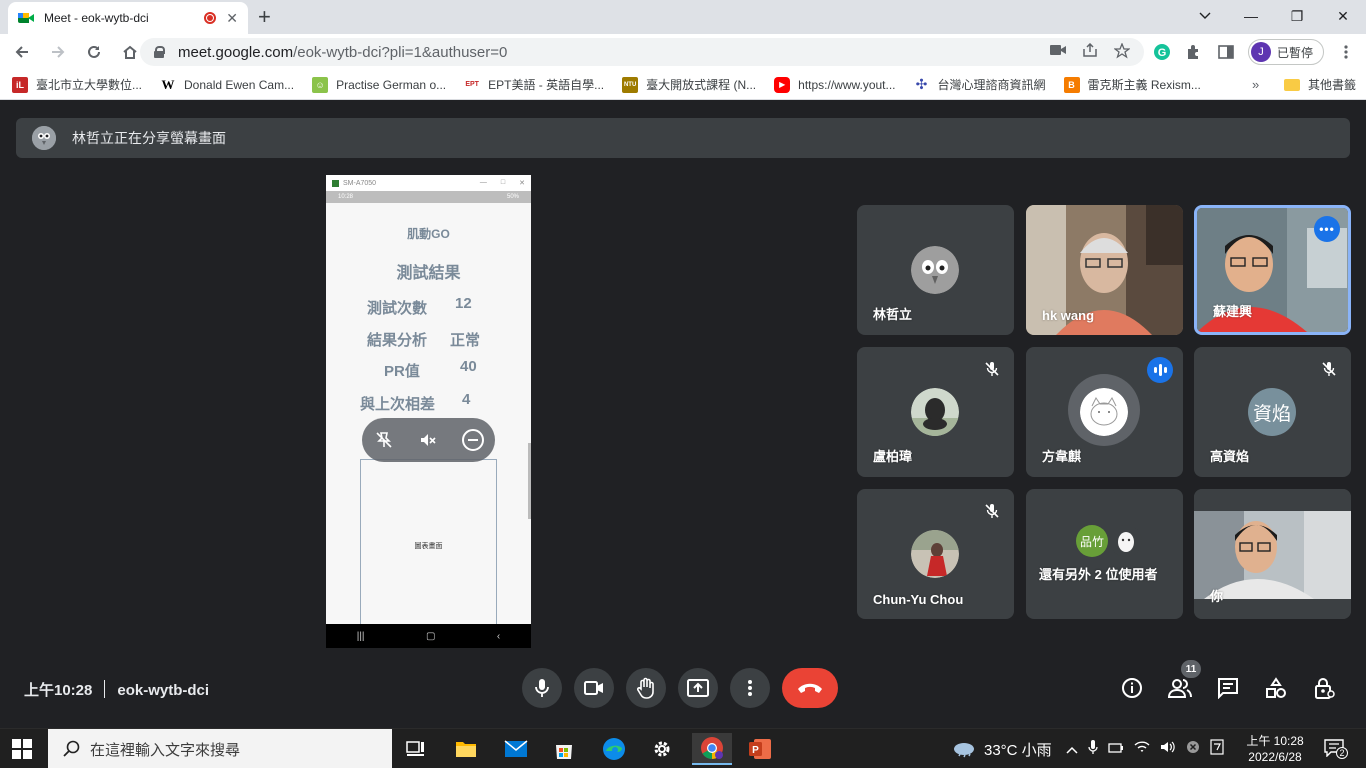 This screenshot has height=768, width=1366. Describe the element at coordinates (1228, 688) in the screenshot. I see `chat-button` at that location.